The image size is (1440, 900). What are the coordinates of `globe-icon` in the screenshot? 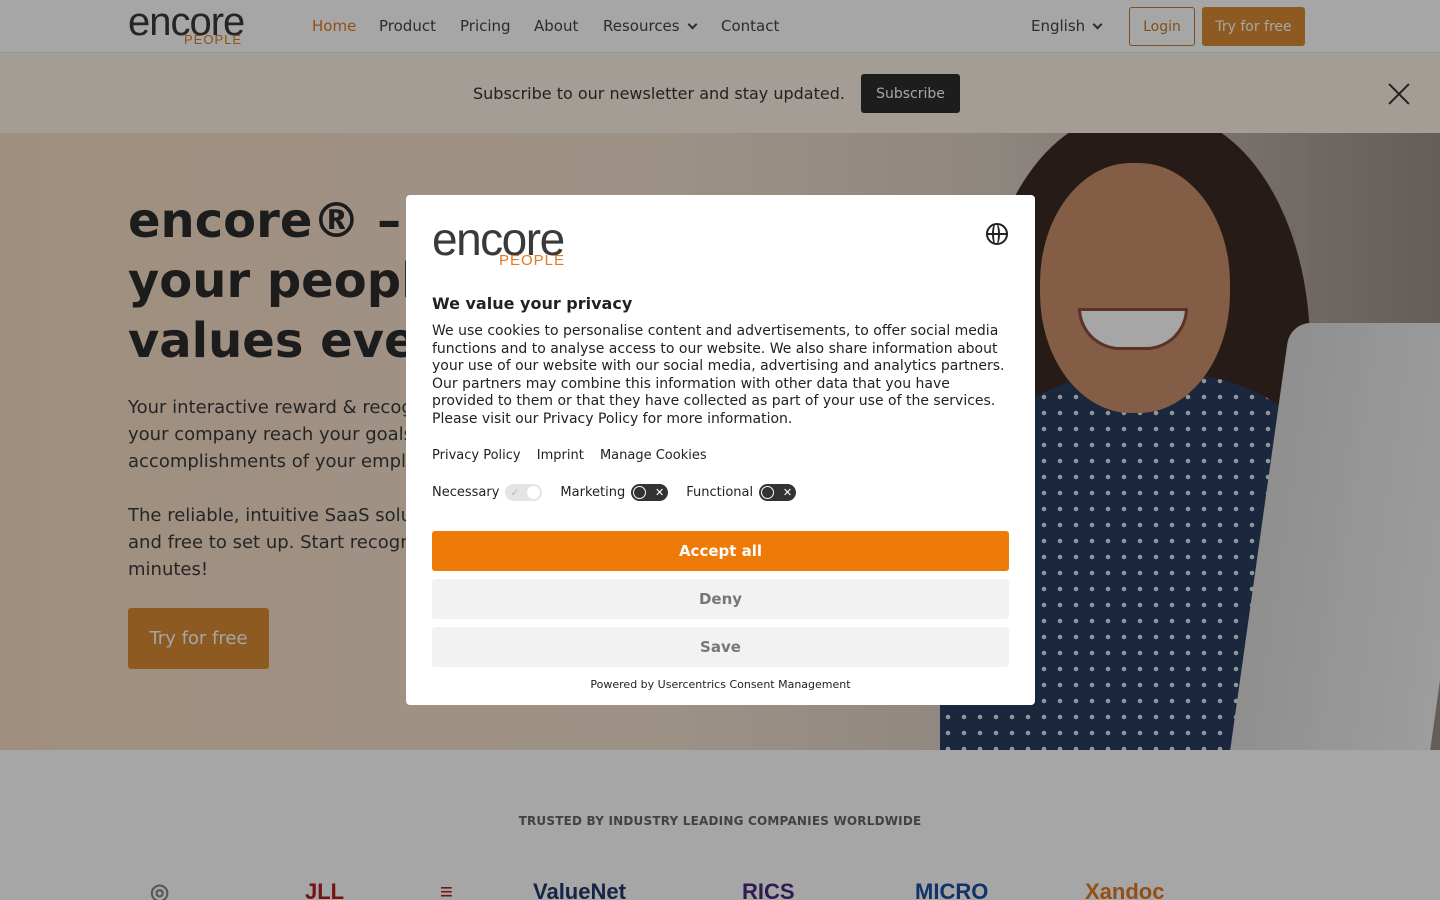 It's located at (997, 234).